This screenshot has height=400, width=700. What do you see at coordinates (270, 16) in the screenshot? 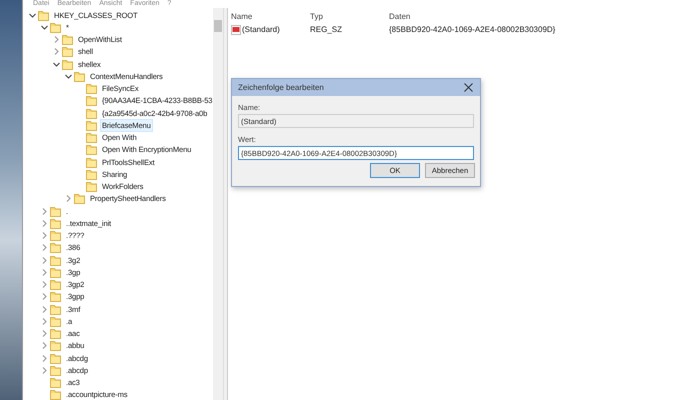
I see `column-header: Name` at bounding box center [270, 16].